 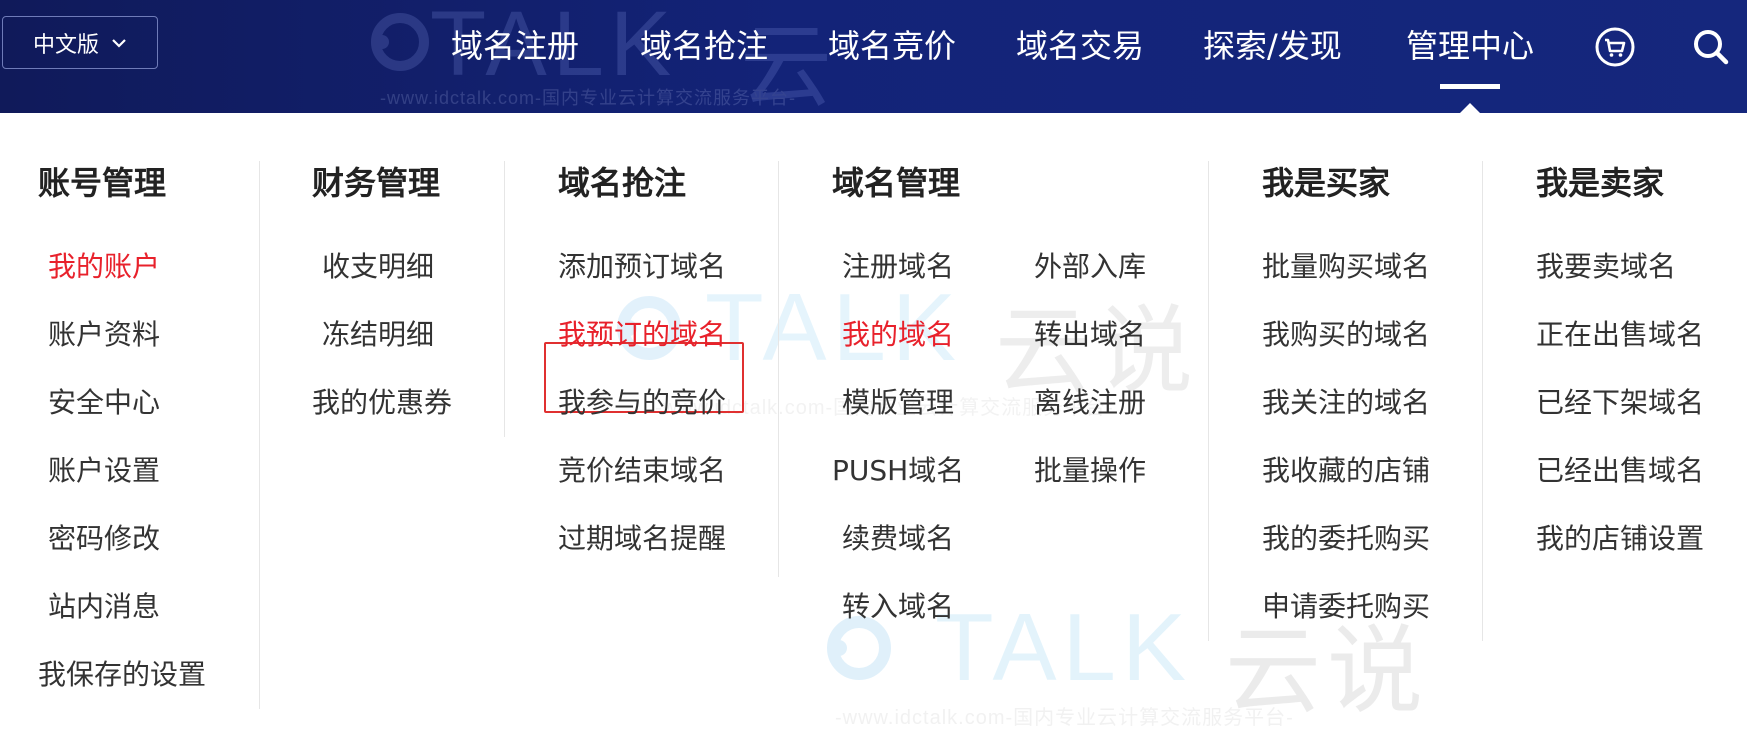 I want to click on nav-explore: 探索/发现, so click(x=1272, y=46).